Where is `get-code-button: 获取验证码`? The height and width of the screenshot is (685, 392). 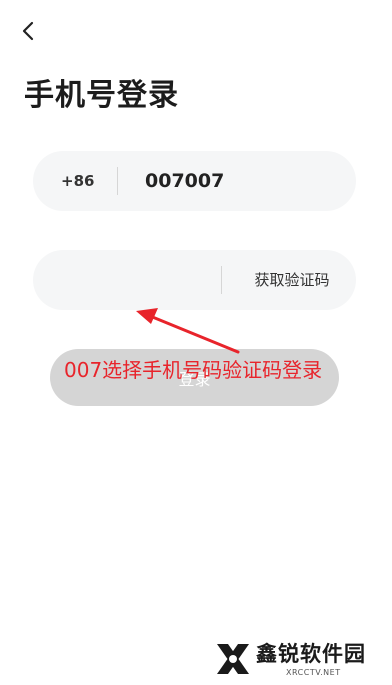
get-code-button: 获取验证码 is located at coordinates (292, 280).